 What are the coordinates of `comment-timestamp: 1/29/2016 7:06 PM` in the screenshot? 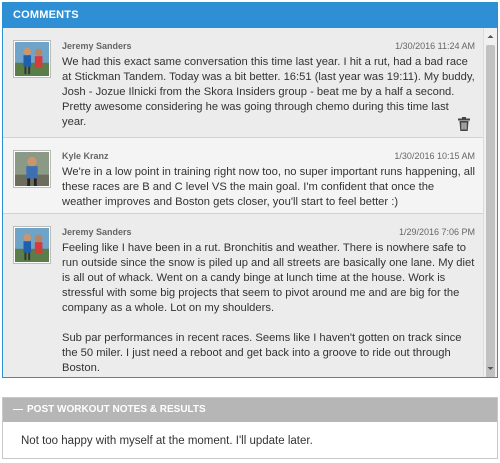 It's located at (436, 232).